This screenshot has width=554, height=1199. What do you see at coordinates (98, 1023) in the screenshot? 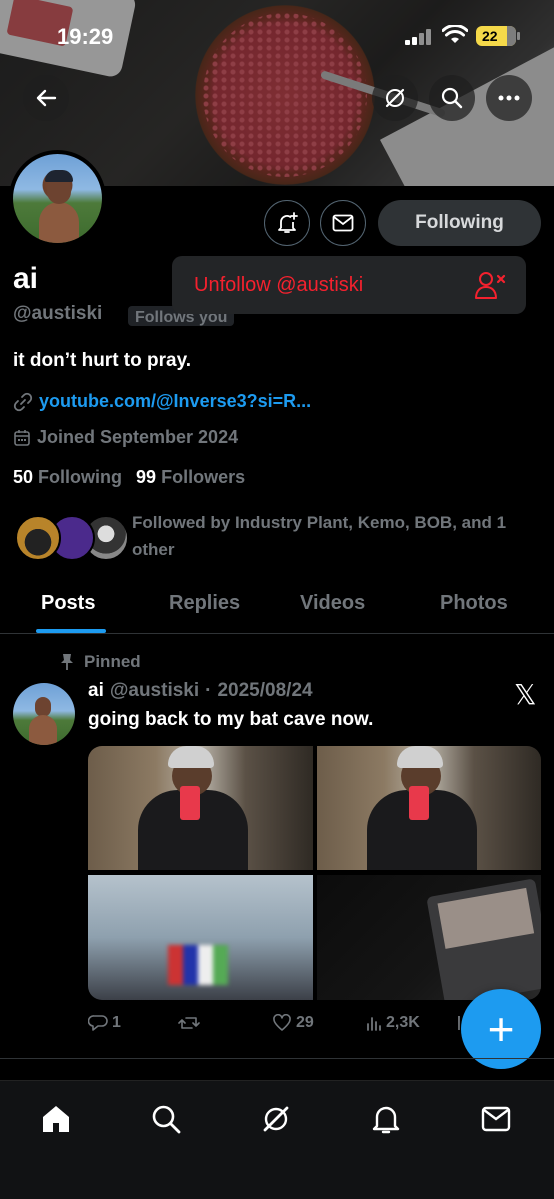
I see `reply-icon` at bounding box center [98, 1023].